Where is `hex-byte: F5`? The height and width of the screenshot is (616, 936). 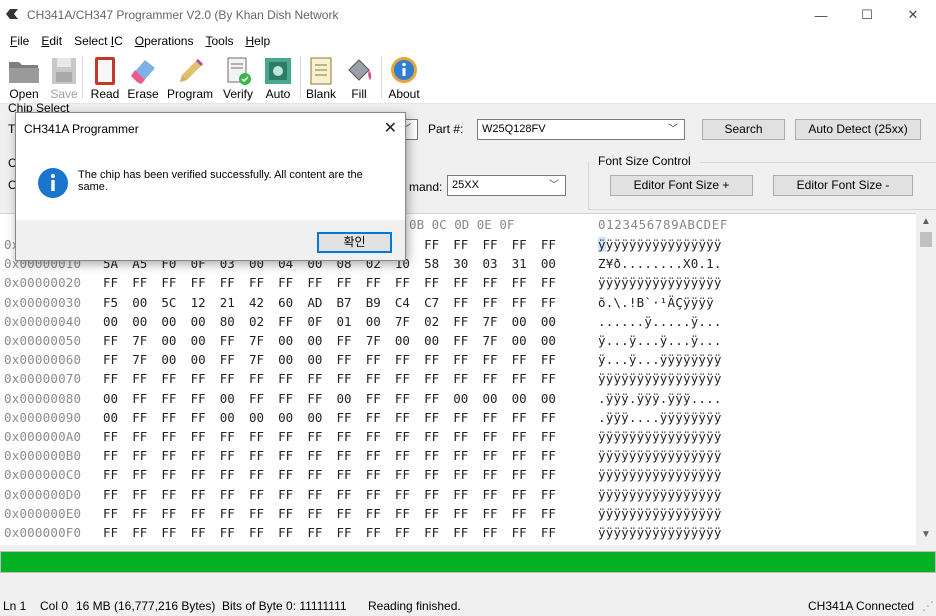 hex-byte: F5 is located at coordinates (117, 302).